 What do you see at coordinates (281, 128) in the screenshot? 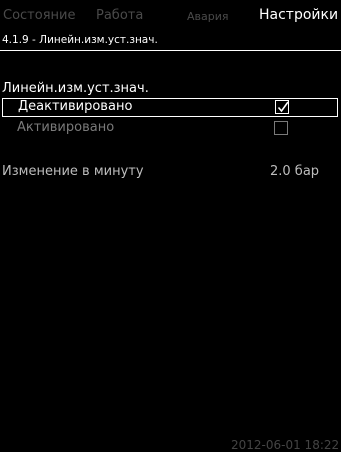
I see `checkbox-activated` at bounding box center [281, 128].